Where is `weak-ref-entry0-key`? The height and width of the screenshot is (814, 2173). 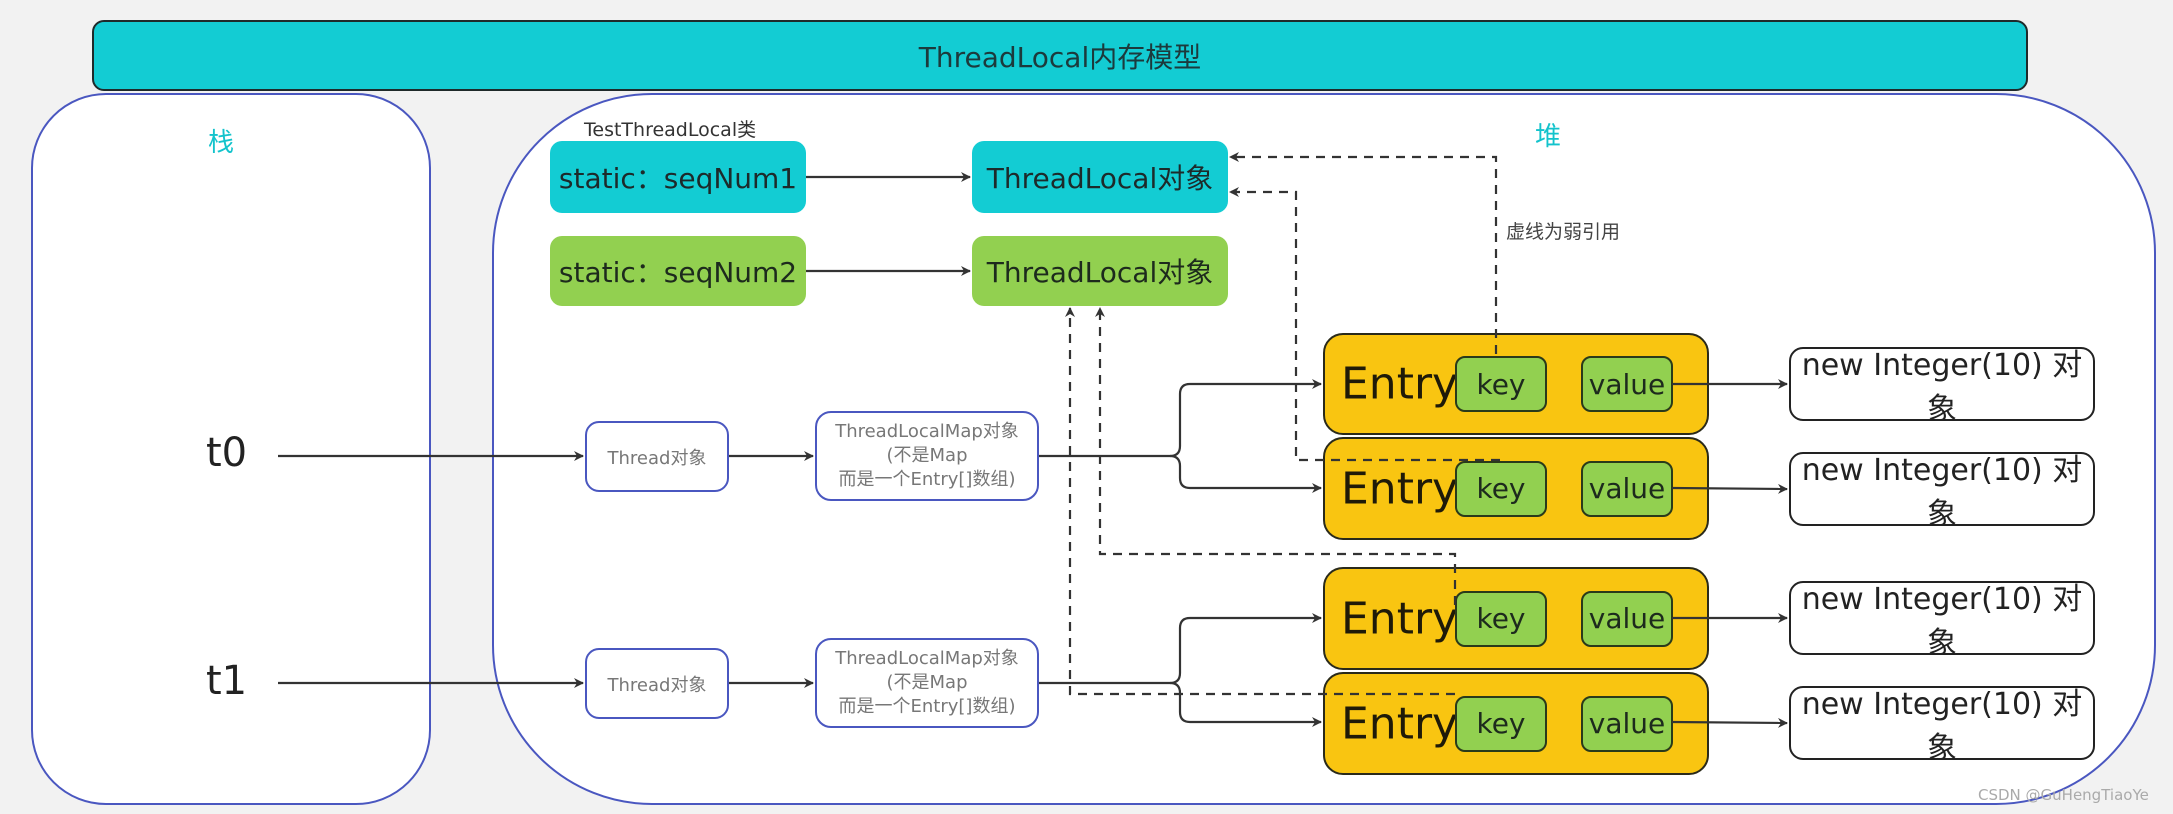 weak-ref-entry0-key is located at coordinates (1363, 253).